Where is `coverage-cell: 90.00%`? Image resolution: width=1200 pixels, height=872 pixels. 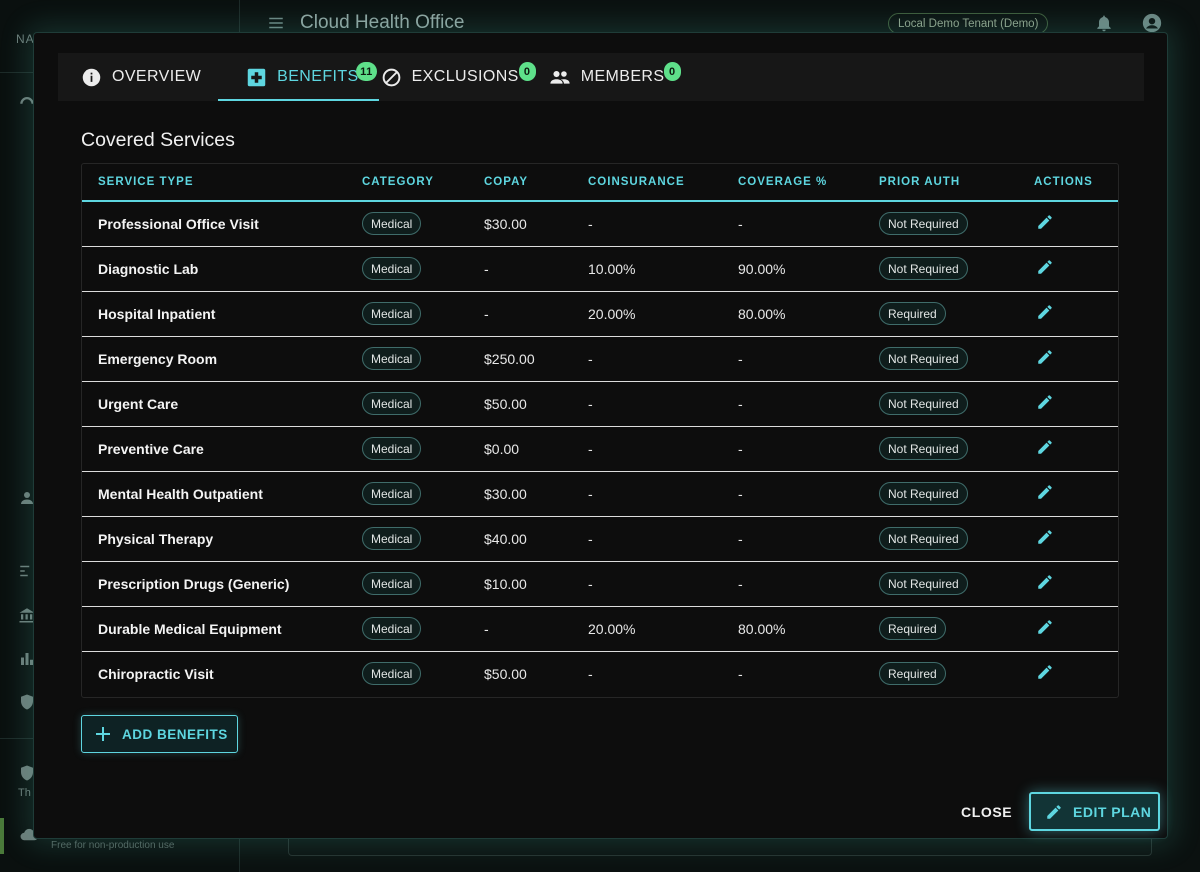 coverage-cell: 90.00% is located at coordinates (792, 269).